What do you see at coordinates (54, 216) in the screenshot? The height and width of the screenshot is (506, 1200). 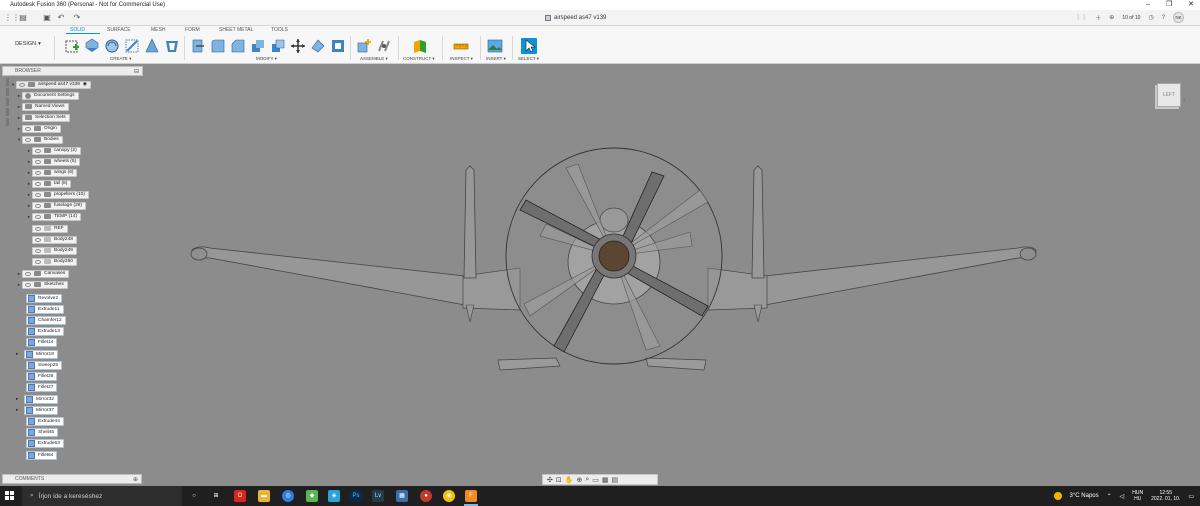 I see `browser-item: ▸ TEMP (14)` at bounding box center [54, 216].